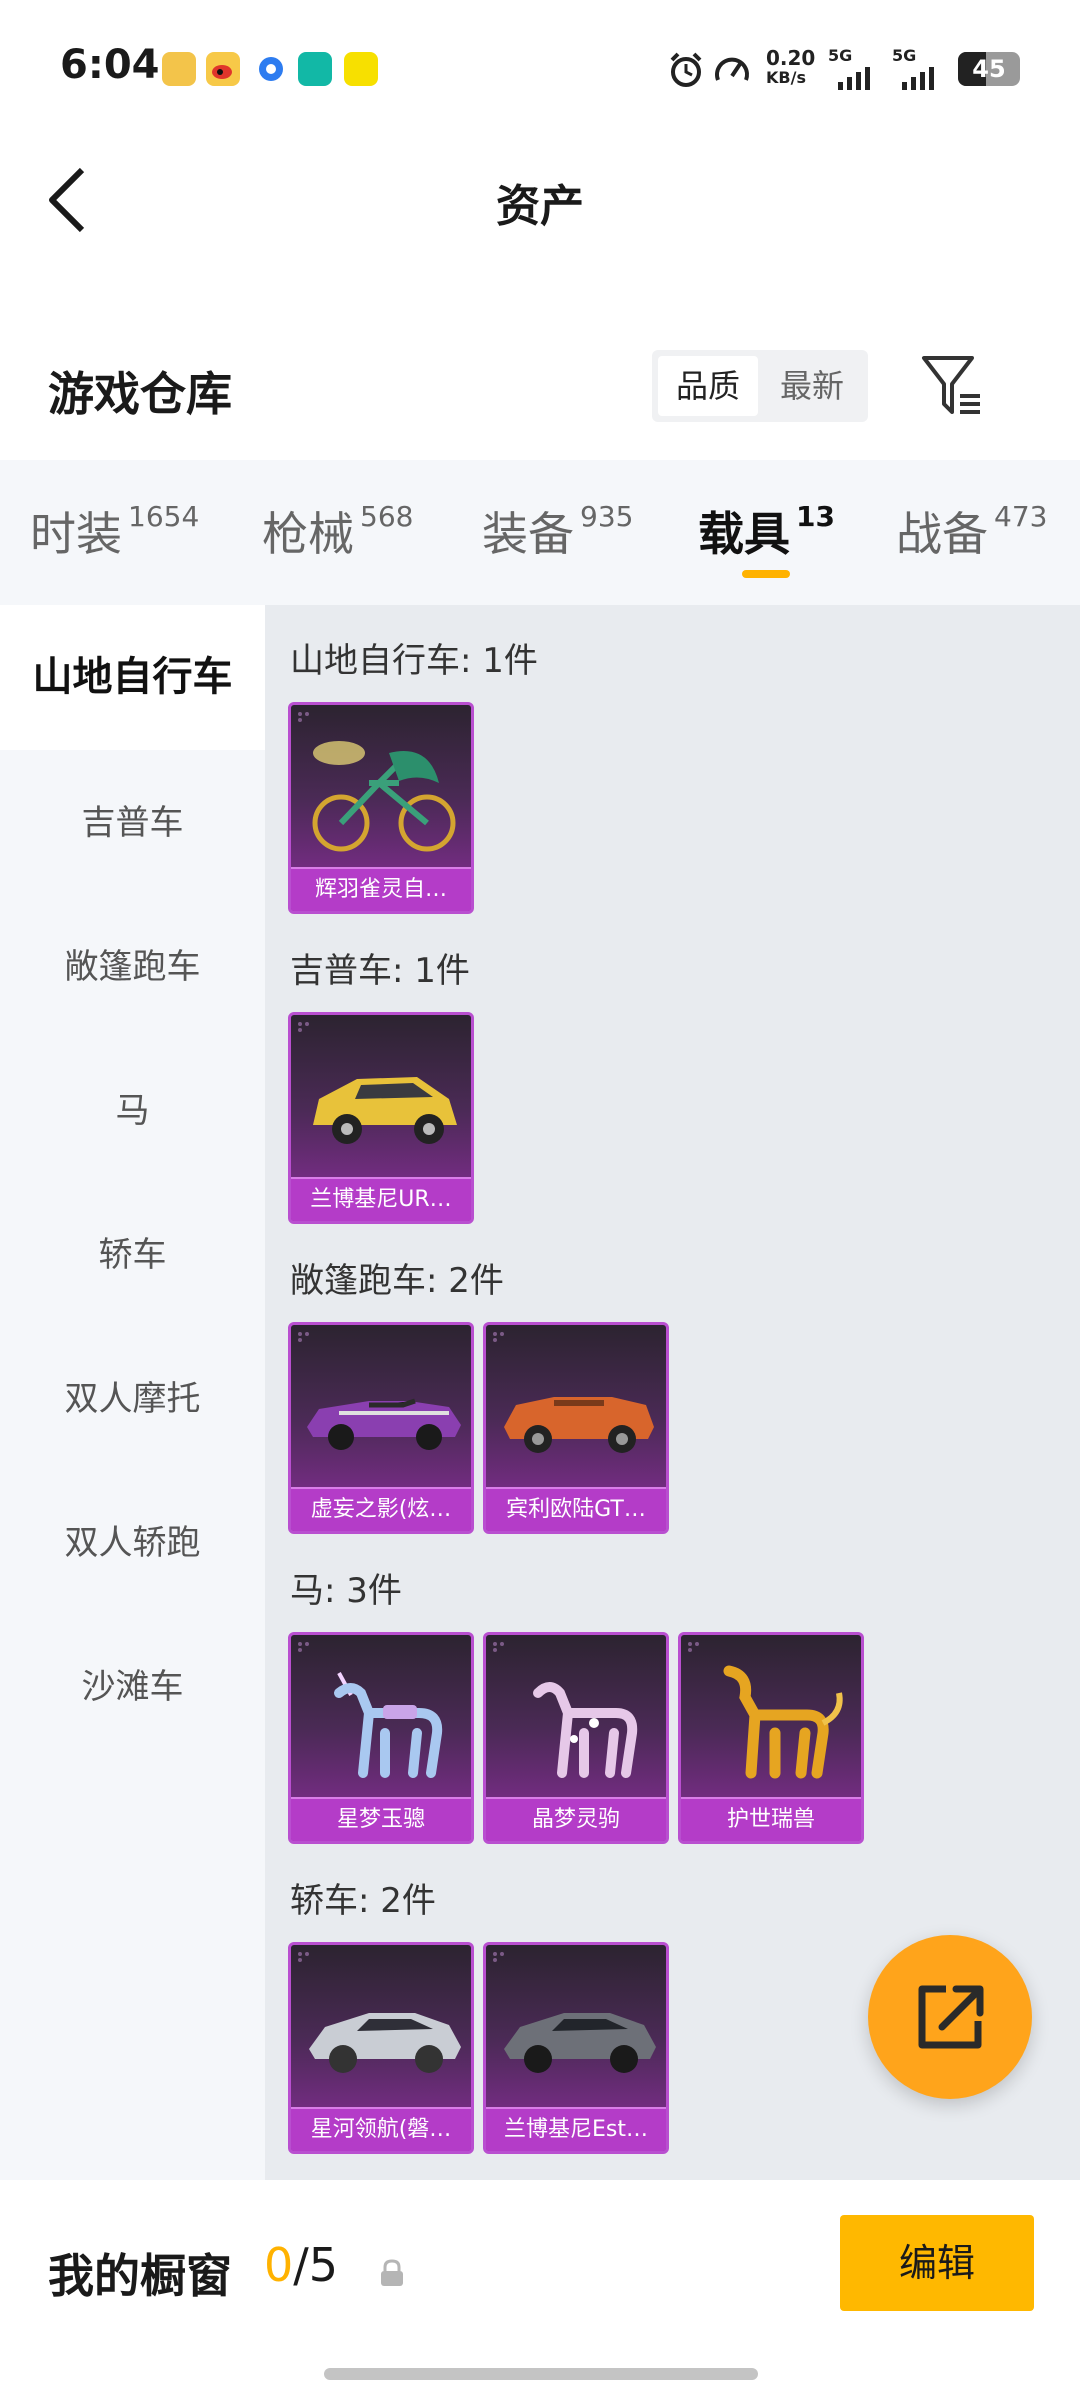 The width and height of the screenshot is (1080, 2400). I want to click on share-icon, so click(951, 2017).